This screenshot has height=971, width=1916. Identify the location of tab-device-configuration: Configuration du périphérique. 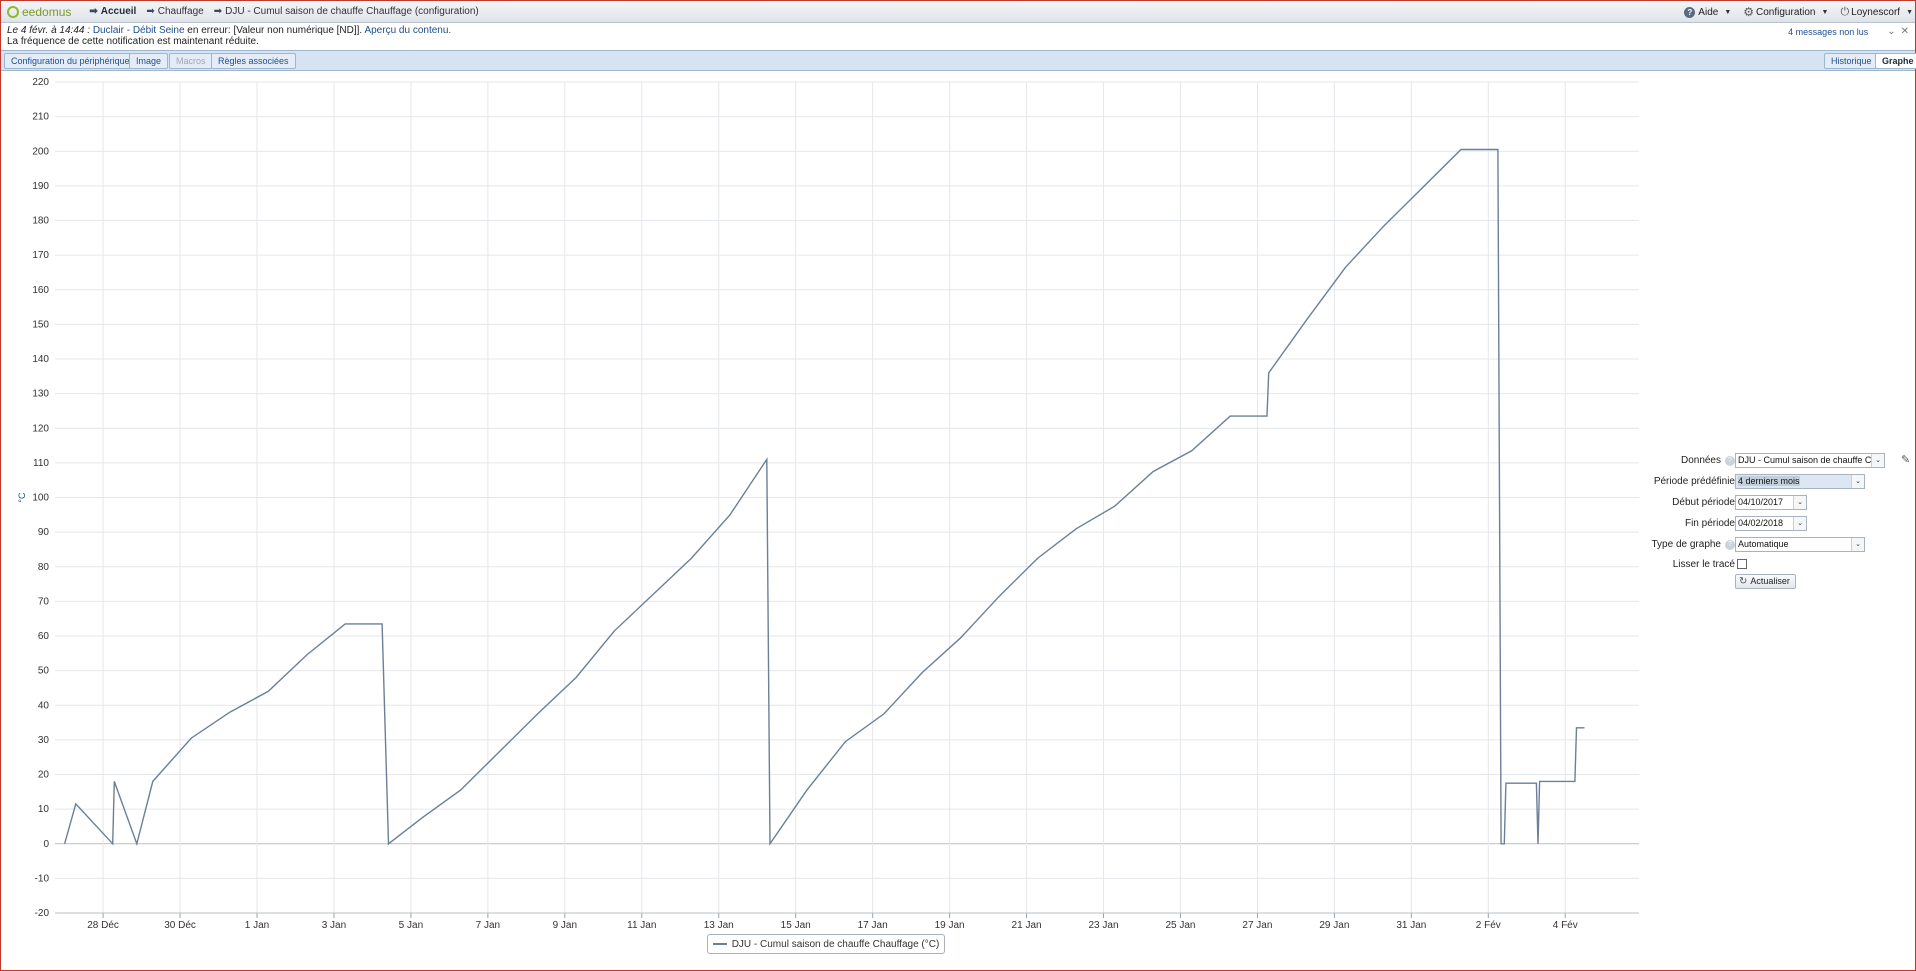
(70, 61).